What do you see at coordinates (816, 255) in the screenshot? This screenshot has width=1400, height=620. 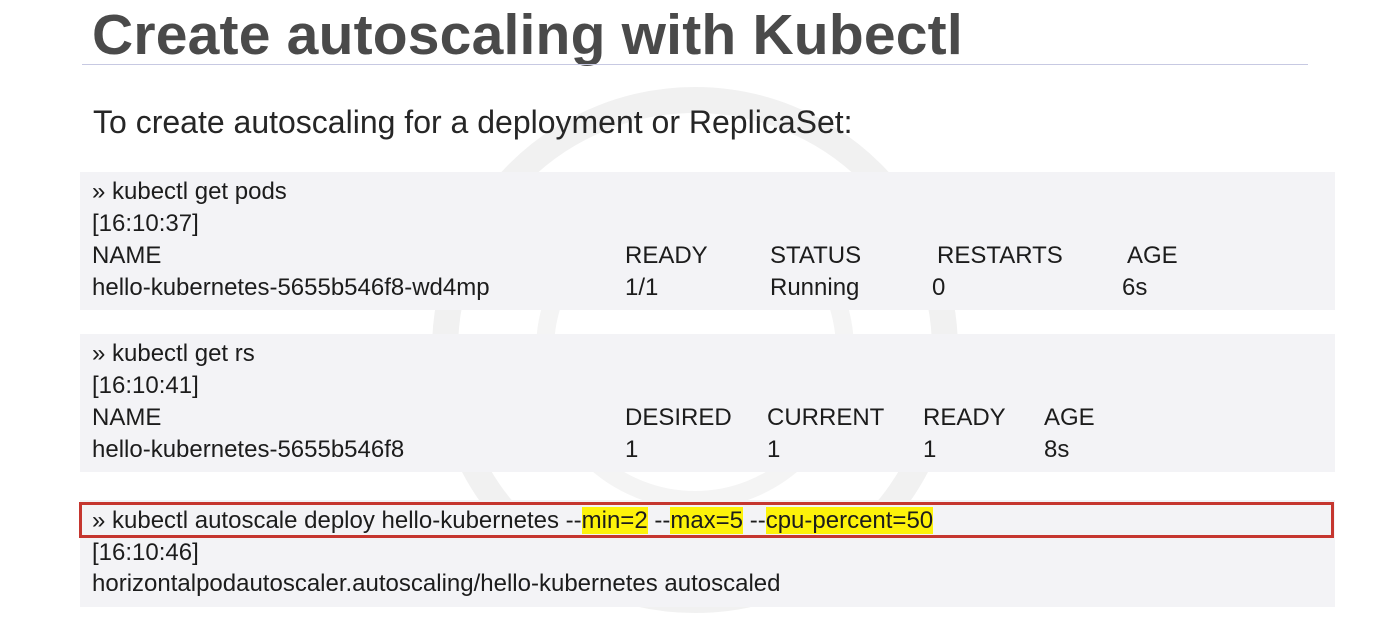 I see `pods-header-status: STATUS` at bounding box center [816, 255].